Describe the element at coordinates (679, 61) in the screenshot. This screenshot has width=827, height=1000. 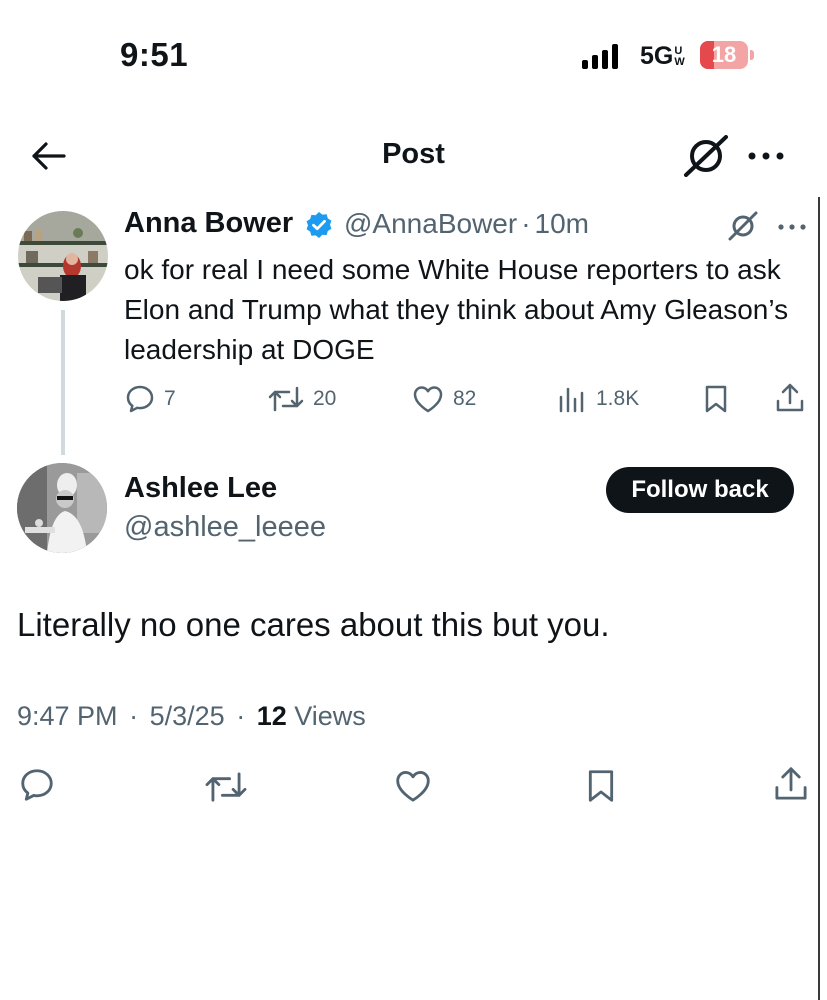
I see `network-sub: W` at that location.